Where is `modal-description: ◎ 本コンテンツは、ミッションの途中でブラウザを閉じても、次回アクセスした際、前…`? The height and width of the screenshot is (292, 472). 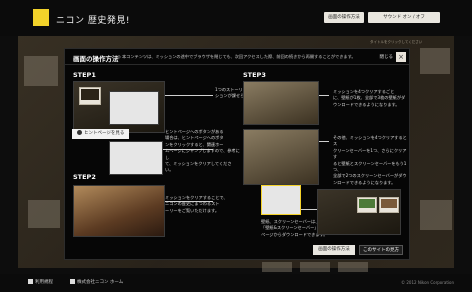
modal-description: ◎ 本コンテンツは、ミッションの途中でブラウザを閉じても、次回アクセスした際、前… is located at coordinates (236, 56).